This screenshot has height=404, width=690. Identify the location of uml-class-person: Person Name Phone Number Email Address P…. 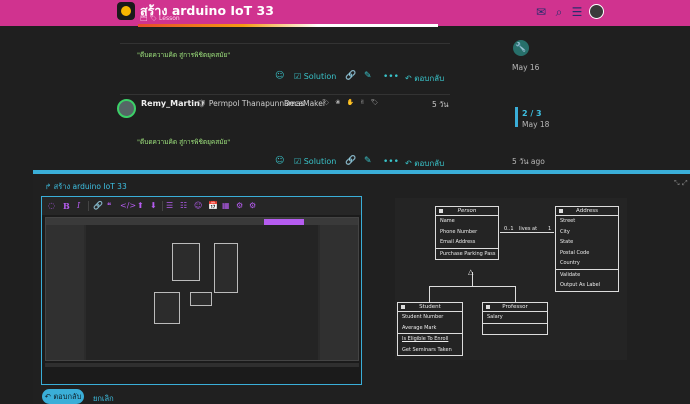
(467, 233).